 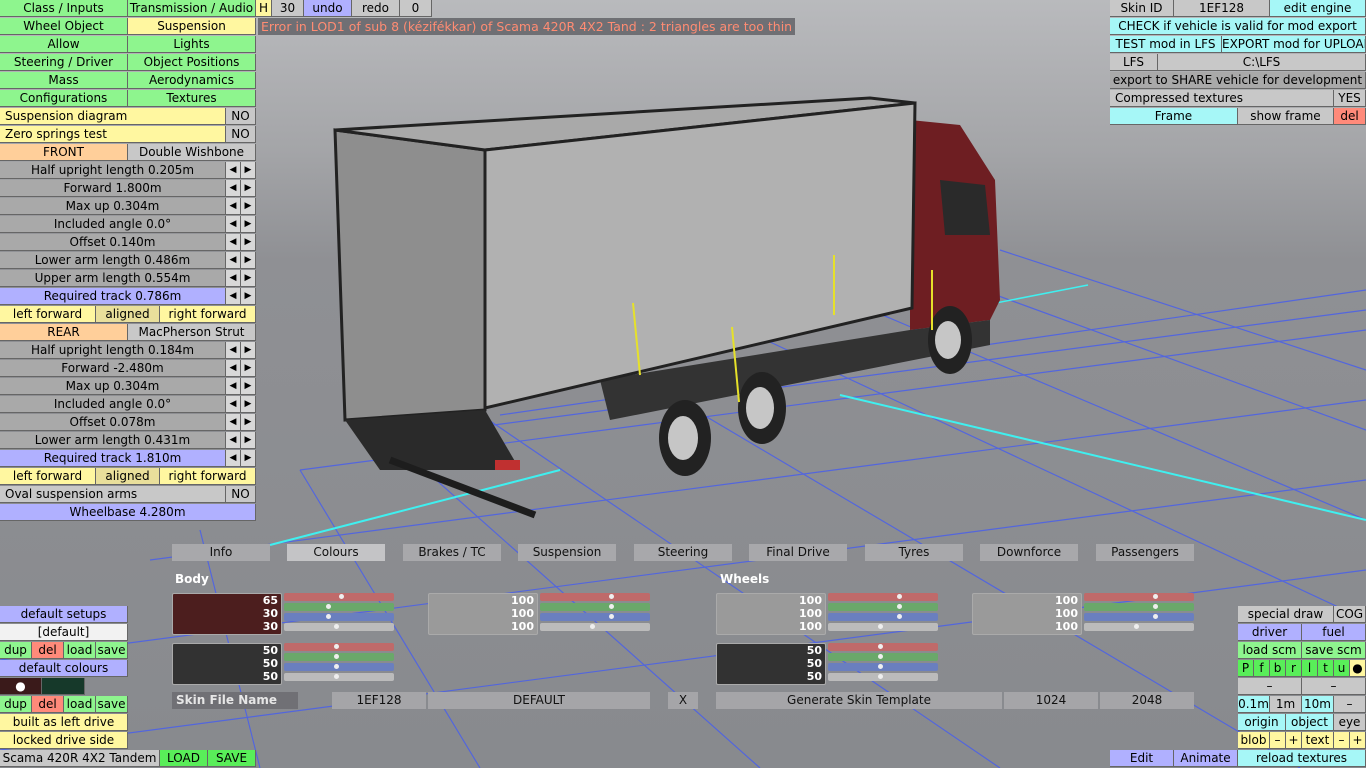 What do you see at coordinates (113, 296) in the screenshot?
I see `front-required-track: Required track 0.786m` at bounding box center [113, 296].